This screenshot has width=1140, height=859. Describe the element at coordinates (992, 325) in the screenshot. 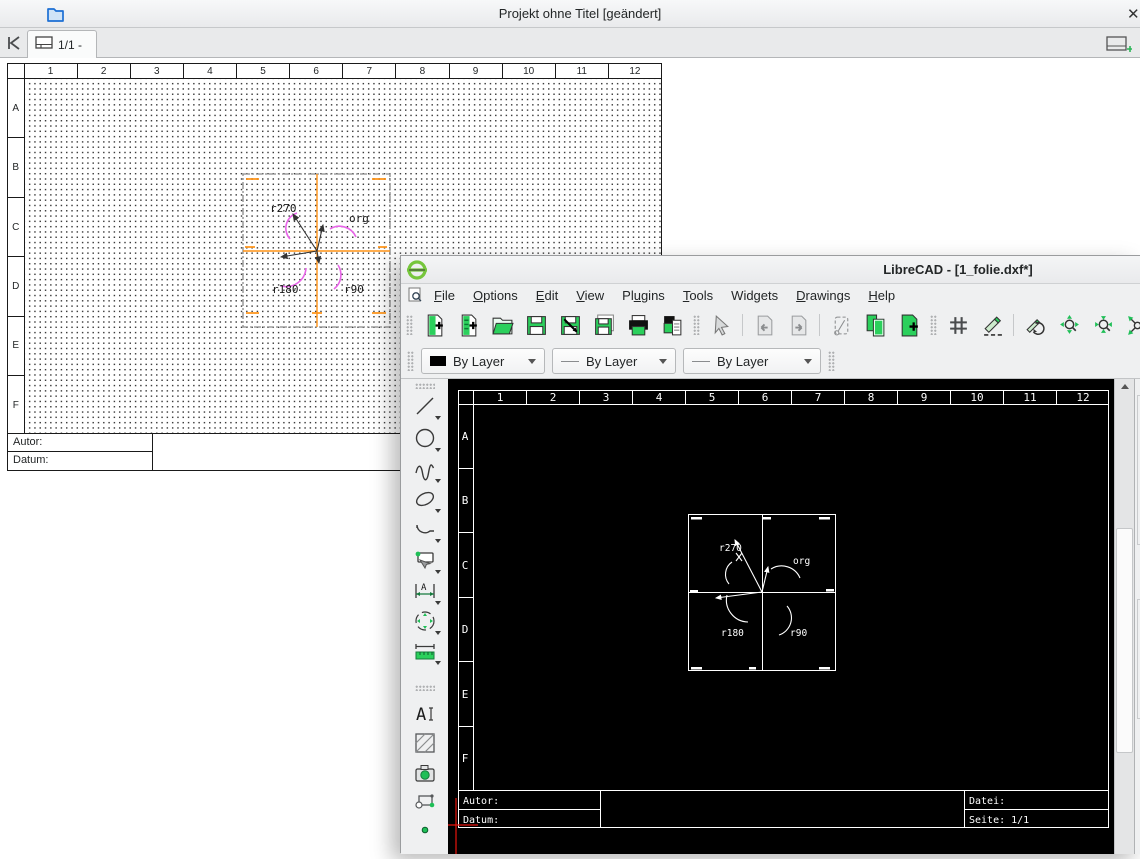

I see `draft-mode-icon` at that location.